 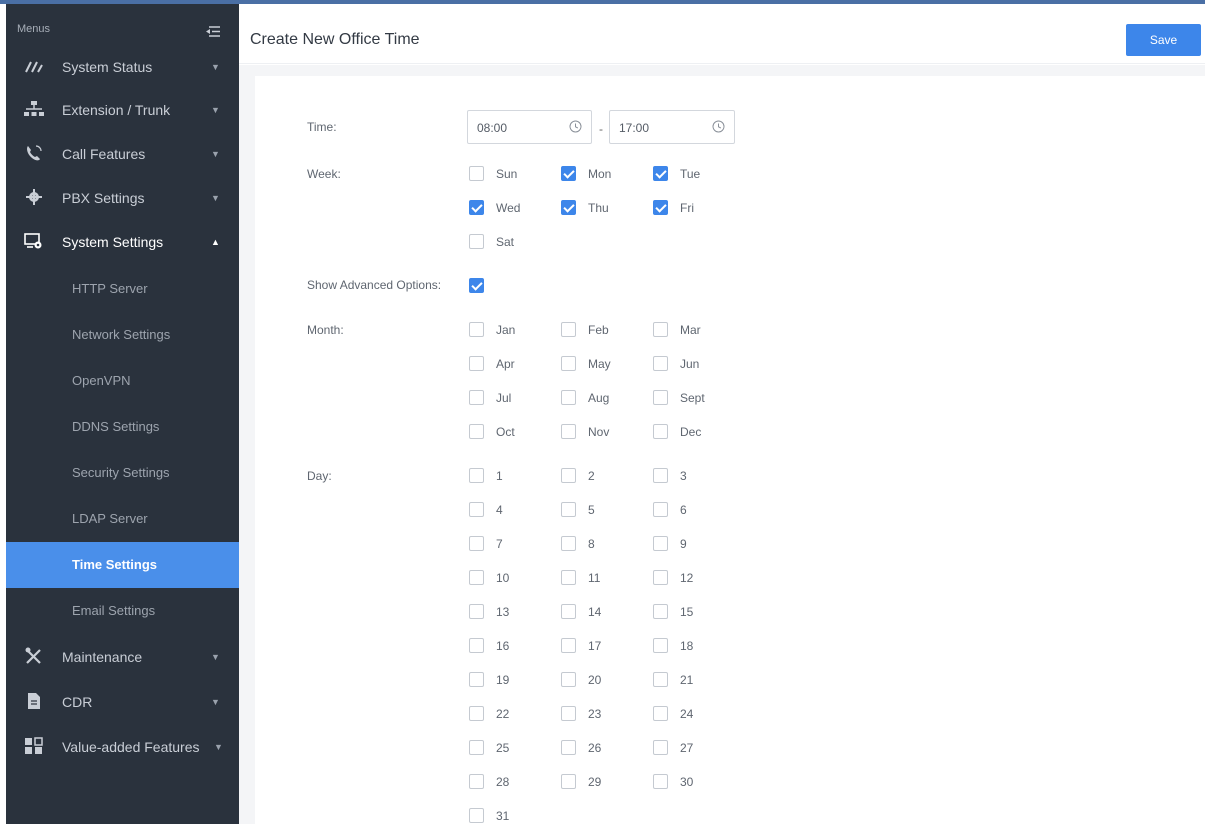 What do you see at coordinates (476, 815) in the screenshot?
I see `day-31-checkbox` at bounding box center [476, 815].